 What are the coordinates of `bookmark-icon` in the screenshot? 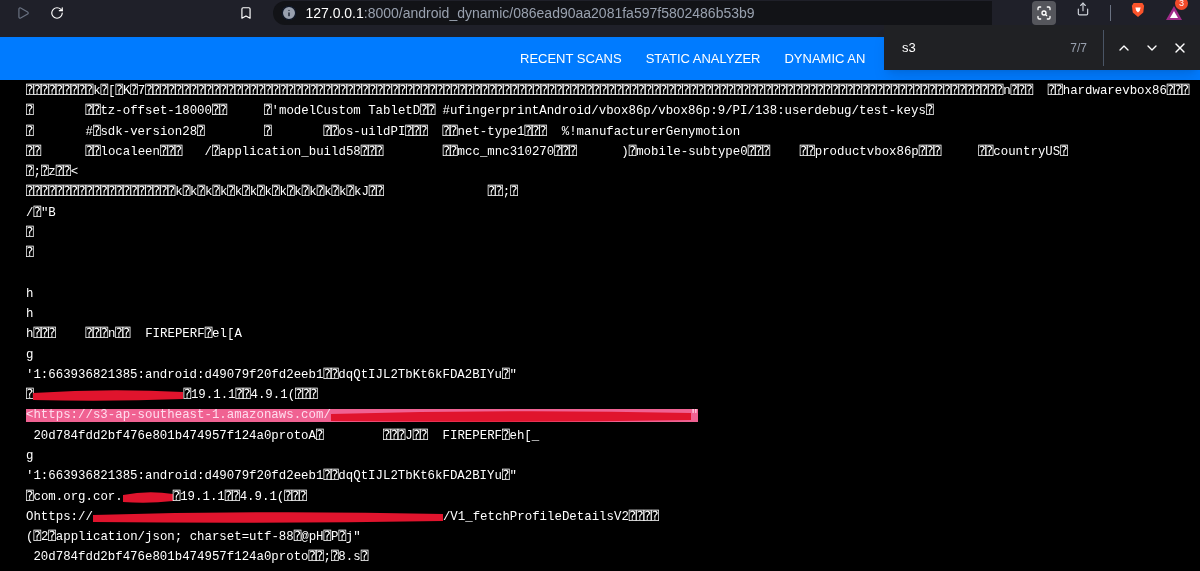 It's located at (246, 13).